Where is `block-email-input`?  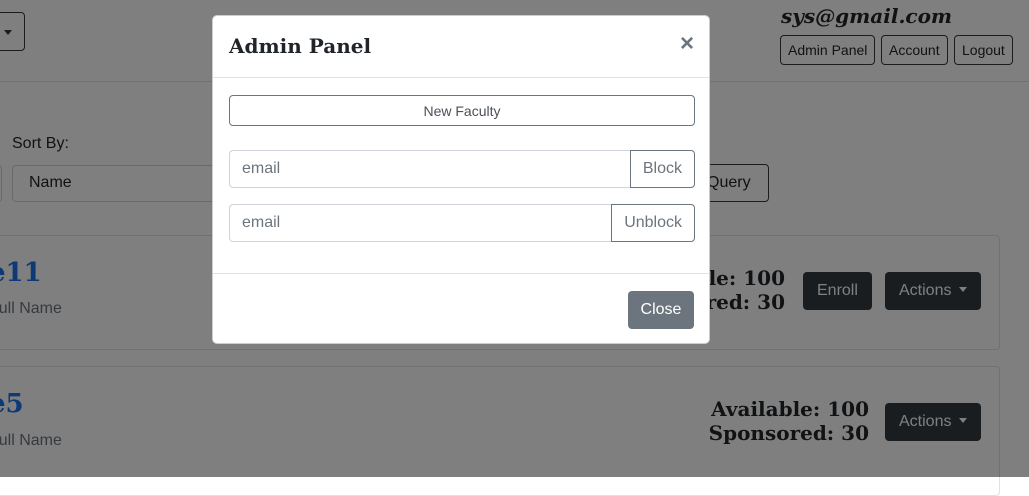
block-email-input is located at coordinates (429, 169).